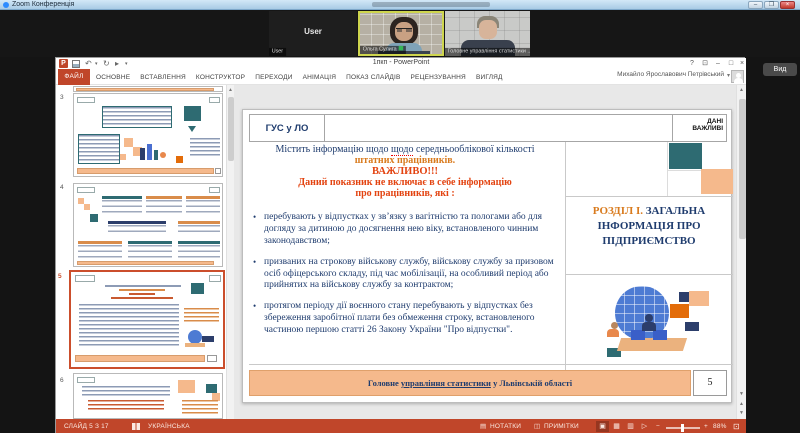  What do you see at coordinates (755, 5) in the screenshot?
I see `zoom-minimize-button: –` at bounding box center [755, 5].